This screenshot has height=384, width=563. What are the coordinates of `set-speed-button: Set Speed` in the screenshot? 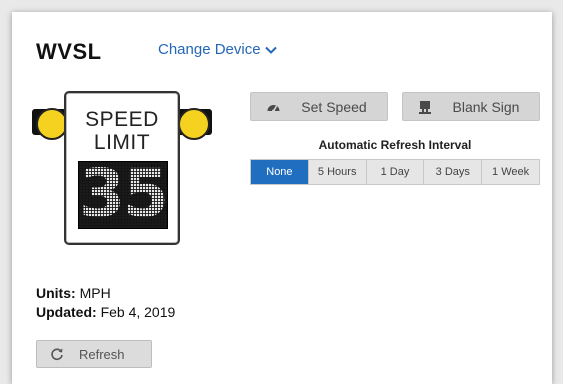 It's located at (319, 106).